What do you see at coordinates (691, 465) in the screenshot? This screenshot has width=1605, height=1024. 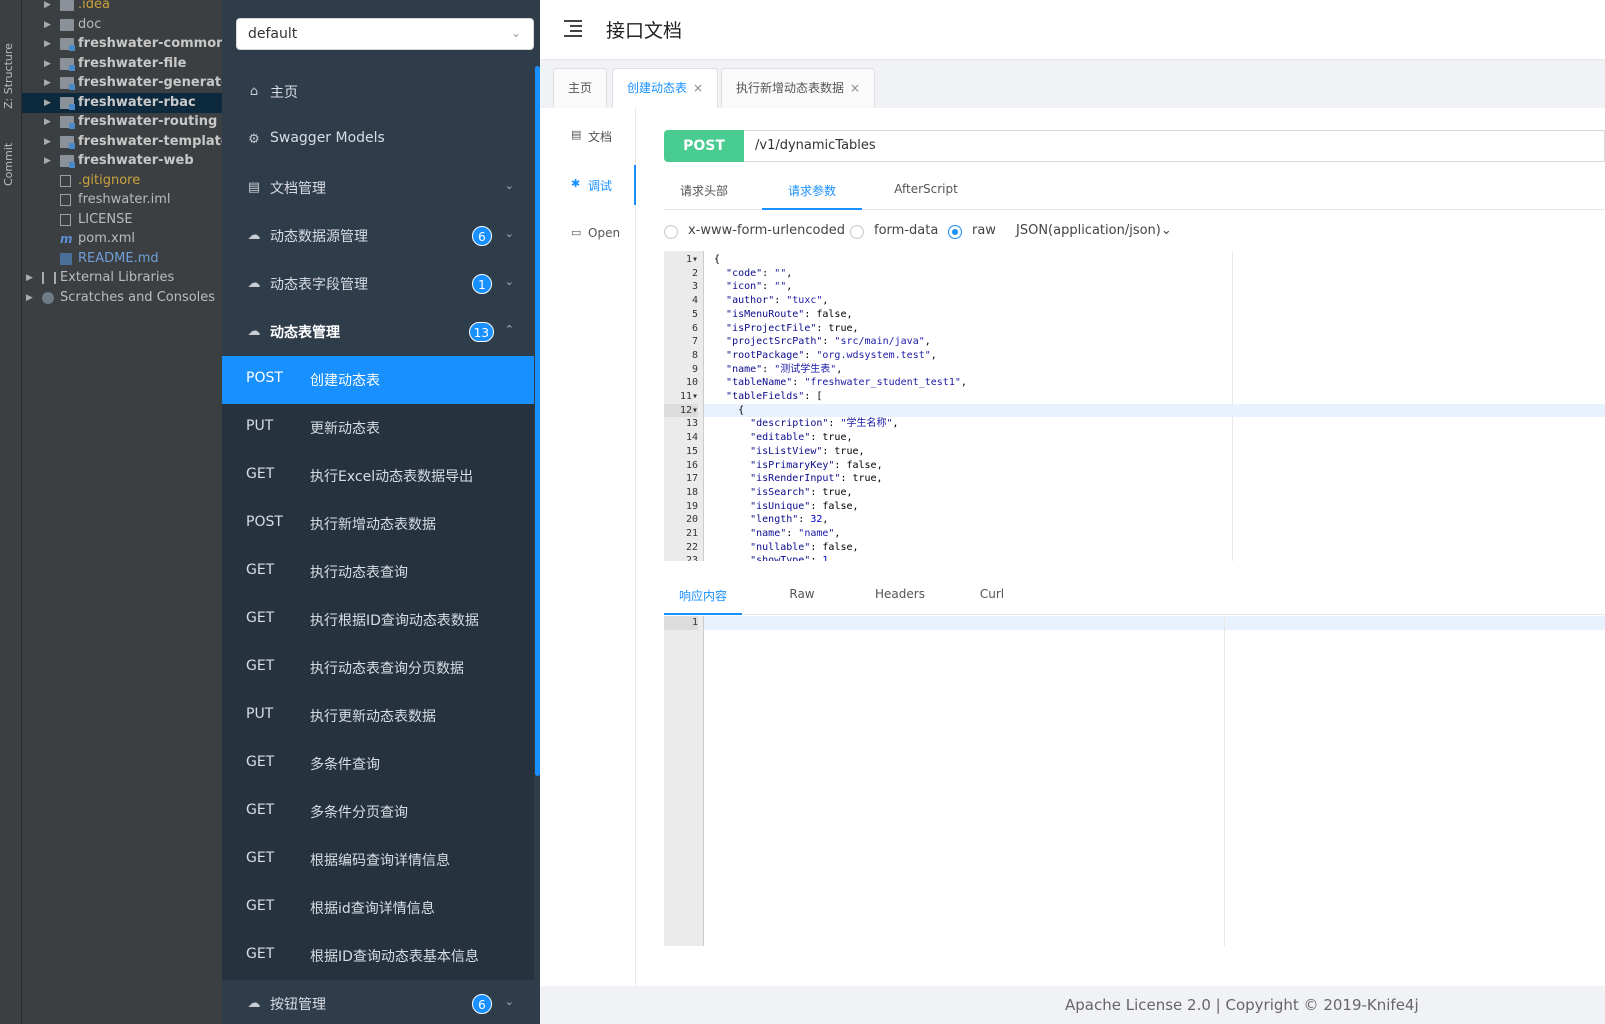 I see `line-number: 16` at bounding box center [691, 465].